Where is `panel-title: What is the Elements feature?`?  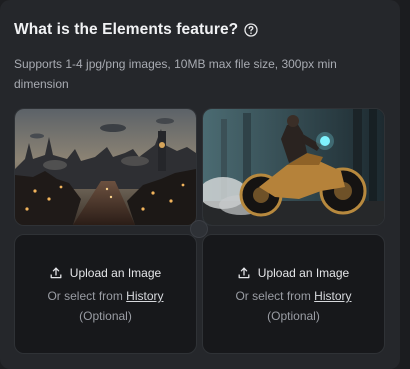
panel-title: What is the Elements feature? is located at coordinates (126, 29).